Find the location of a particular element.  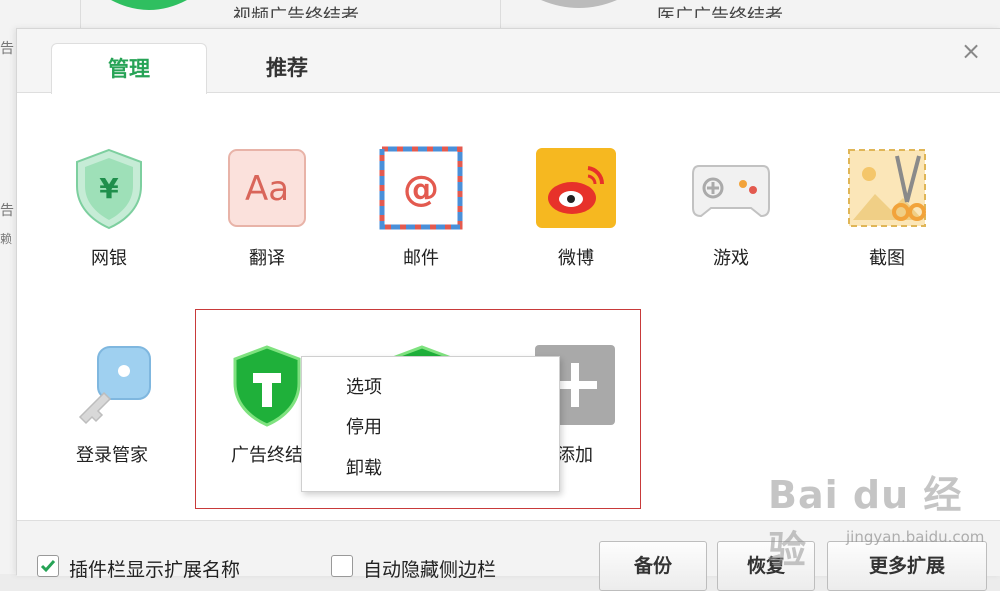

backup-button: 备份 is located at coordinates (653, 566).